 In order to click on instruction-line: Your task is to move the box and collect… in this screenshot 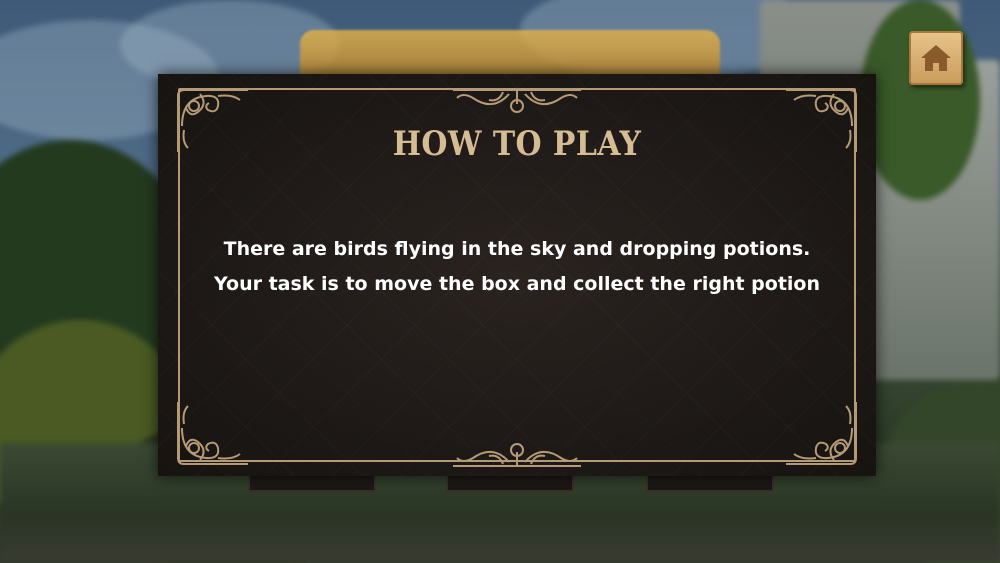, I will do `click(517, 284)`.